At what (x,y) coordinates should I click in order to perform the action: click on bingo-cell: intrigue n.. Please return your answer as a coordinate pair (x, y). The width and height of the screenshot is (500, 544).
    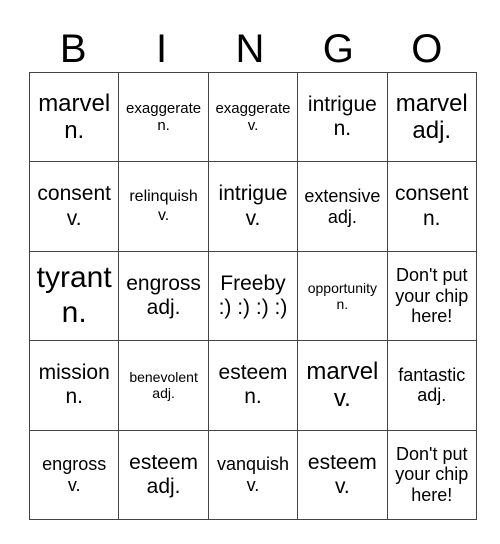
    Looking at the image, I should click on (342, 117).